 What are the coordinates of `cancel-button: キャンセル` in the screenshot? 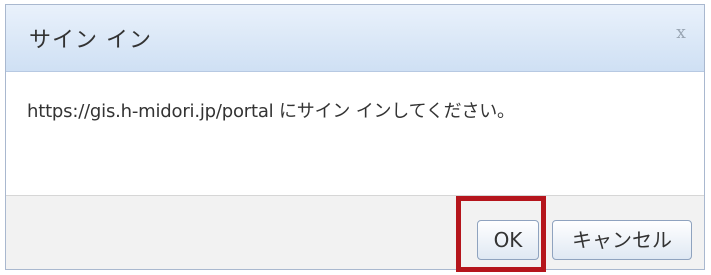 It's located at (622, 240).